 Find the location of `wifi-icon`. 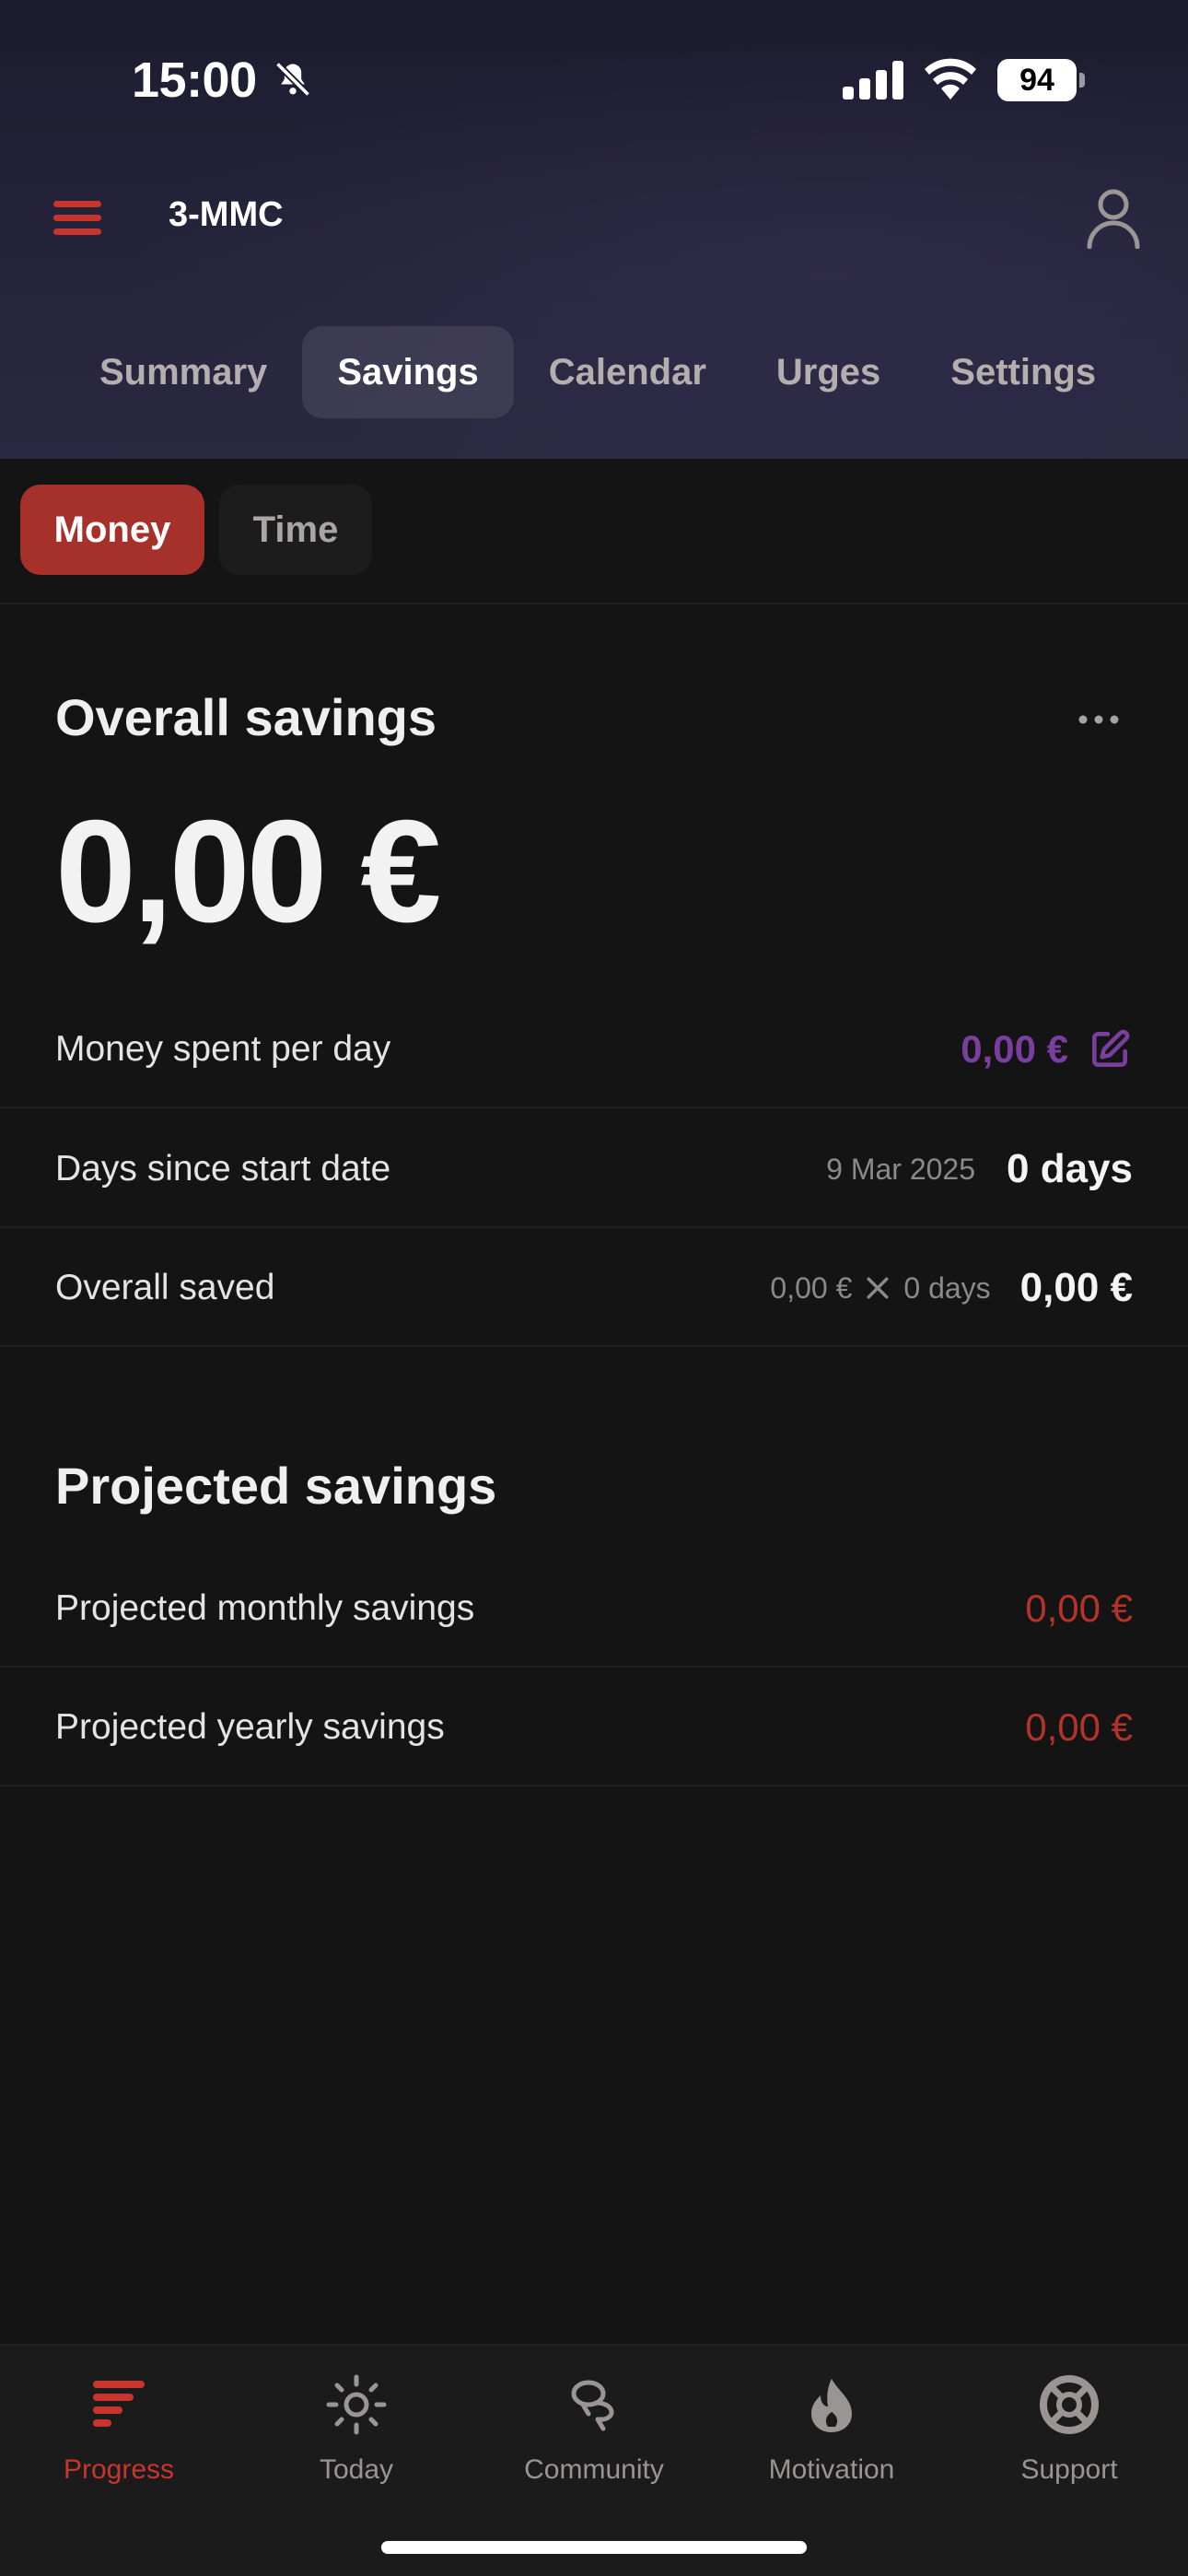

wifi-icon is located at coordinates (951, 79).